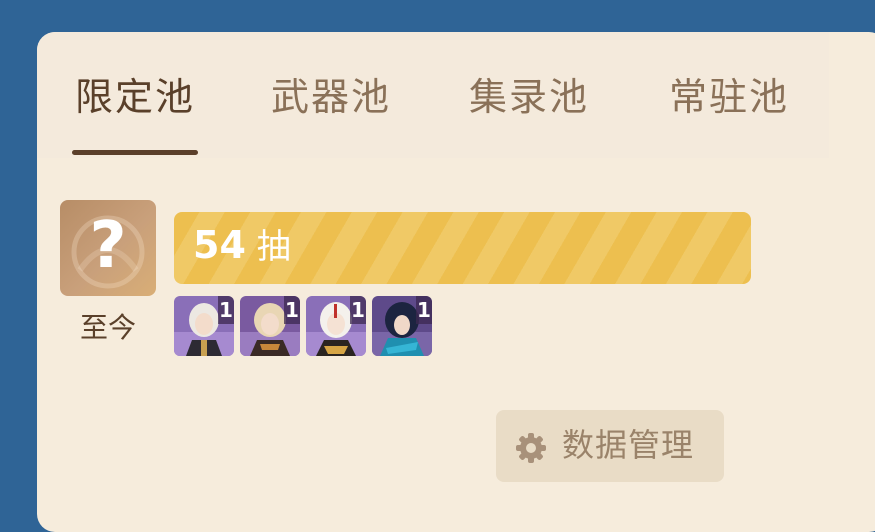 This screenshot has height=532, width=875. What do you see at coordinates (402, 326) in the screenshot?
I see `character-portrait-4: 1` at bounding box center [402, 326].